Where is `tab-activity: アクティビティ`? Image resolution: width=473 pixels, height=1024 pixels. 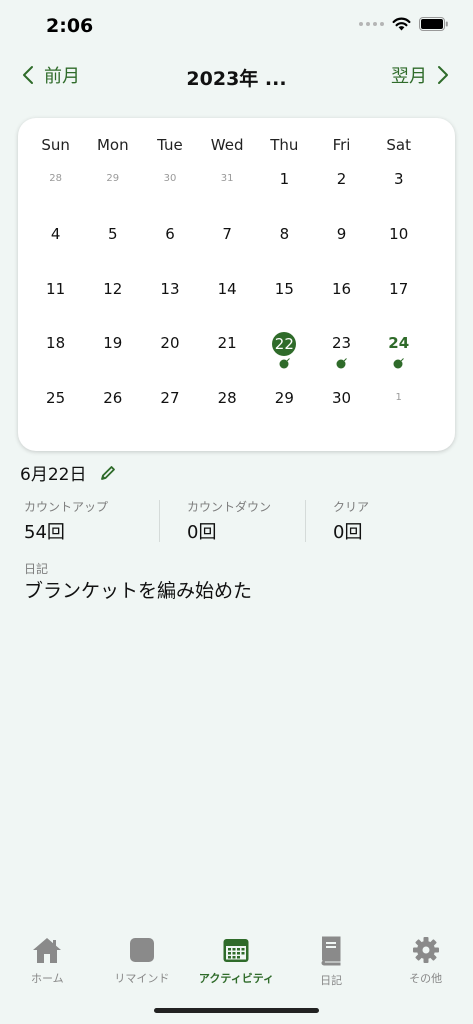
tab-activity: アクティビティ is located at coordinates (236, 963).